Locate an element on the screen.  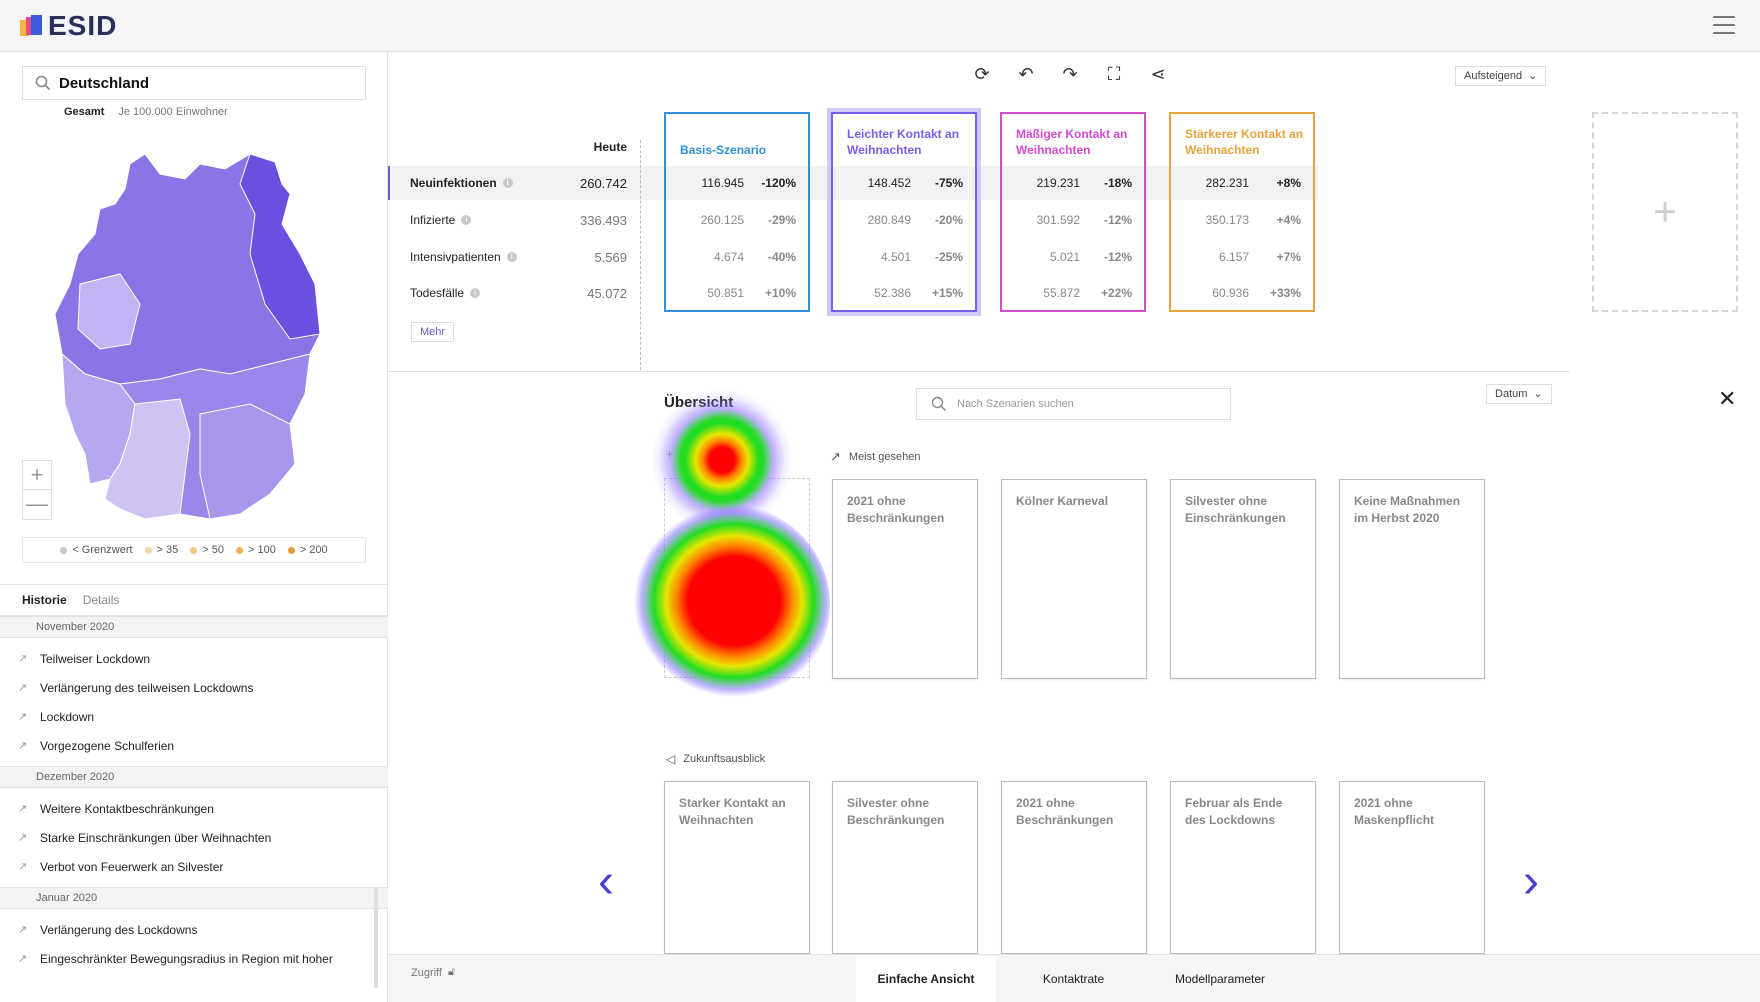
most-seen-header: ↗ Meist gesehen is located at coordinates (875, 457).